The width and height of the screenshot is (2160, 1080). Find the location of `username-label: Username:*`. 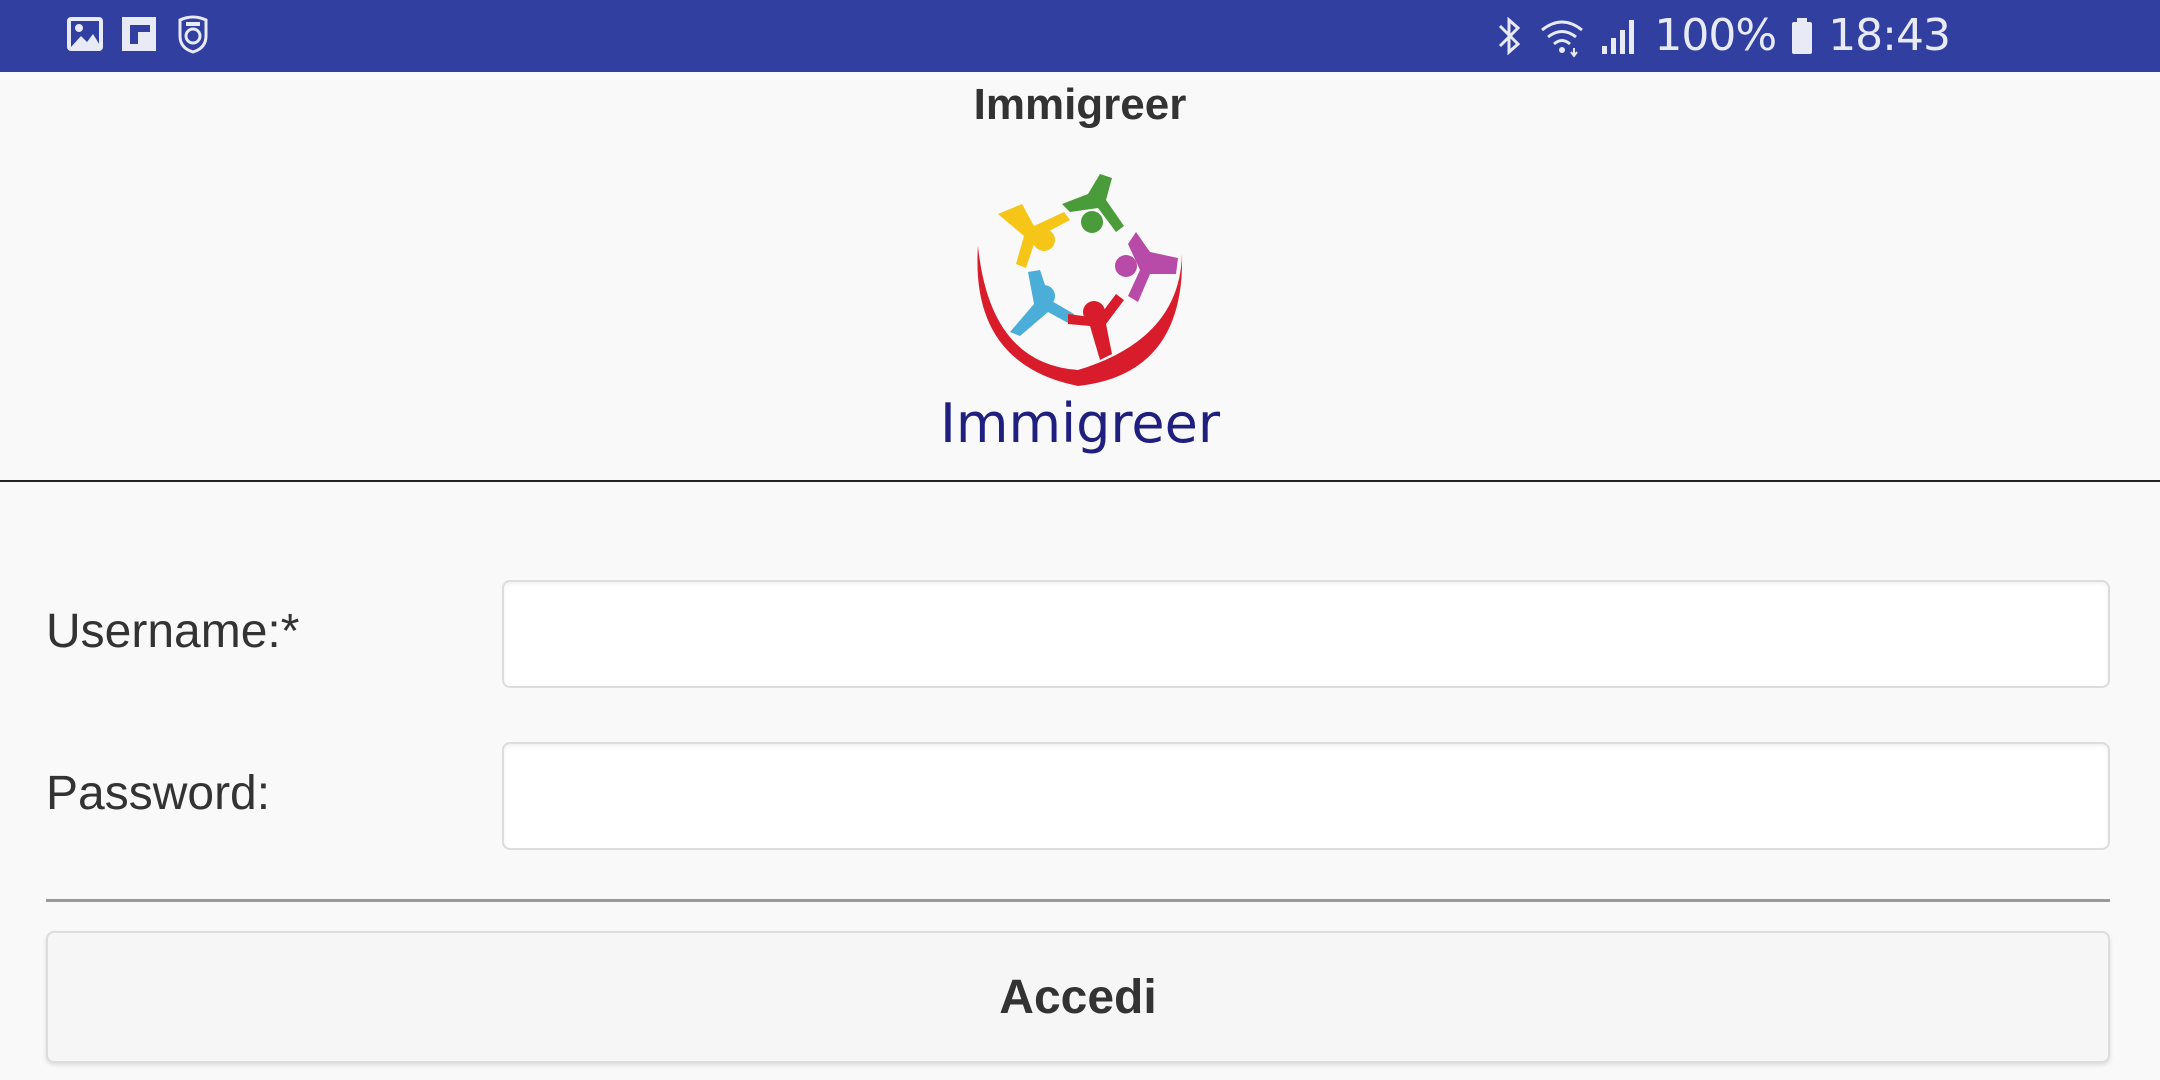

username-label: Username:* is located at coordinates (173, 631).